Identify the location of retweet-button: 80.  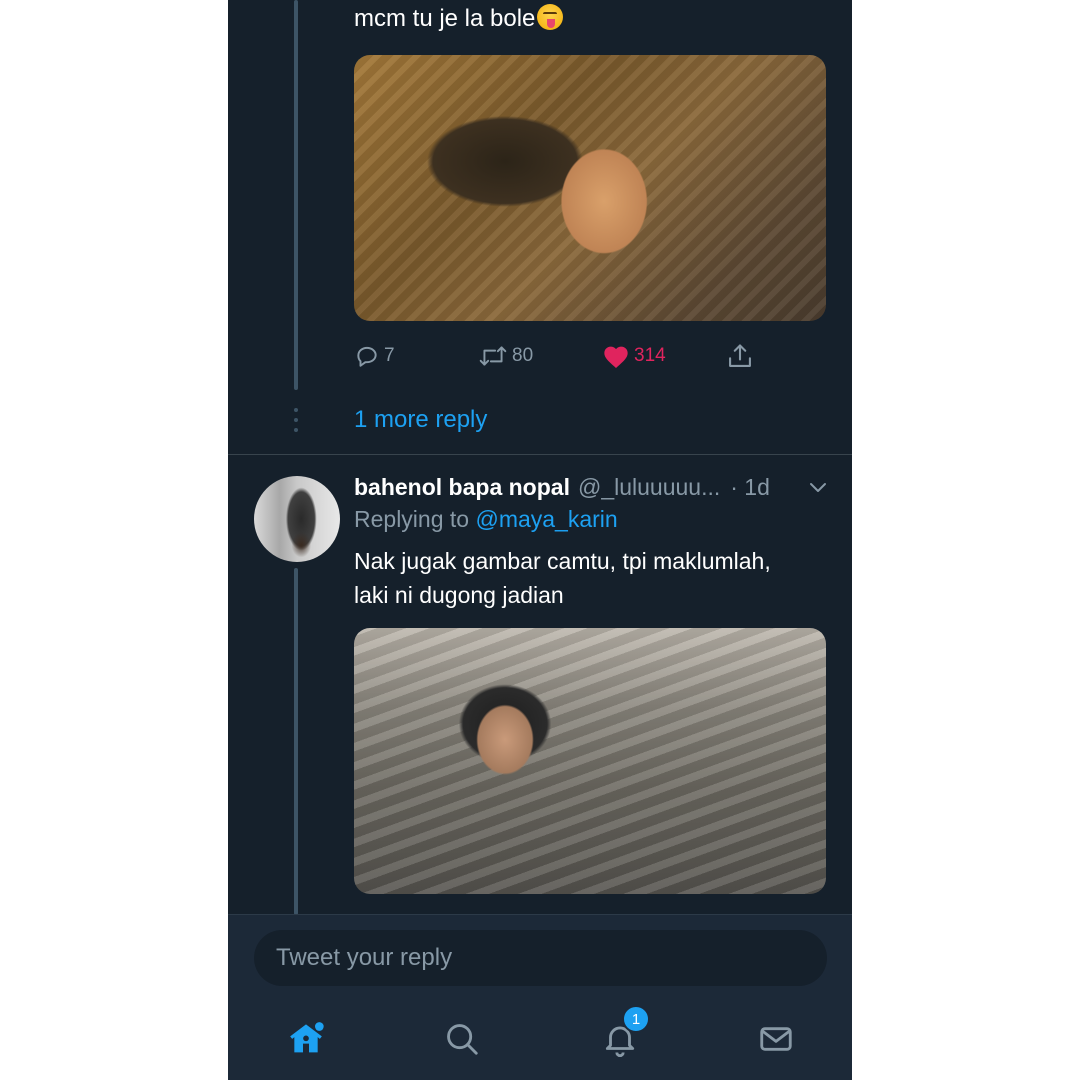
(505, 356).